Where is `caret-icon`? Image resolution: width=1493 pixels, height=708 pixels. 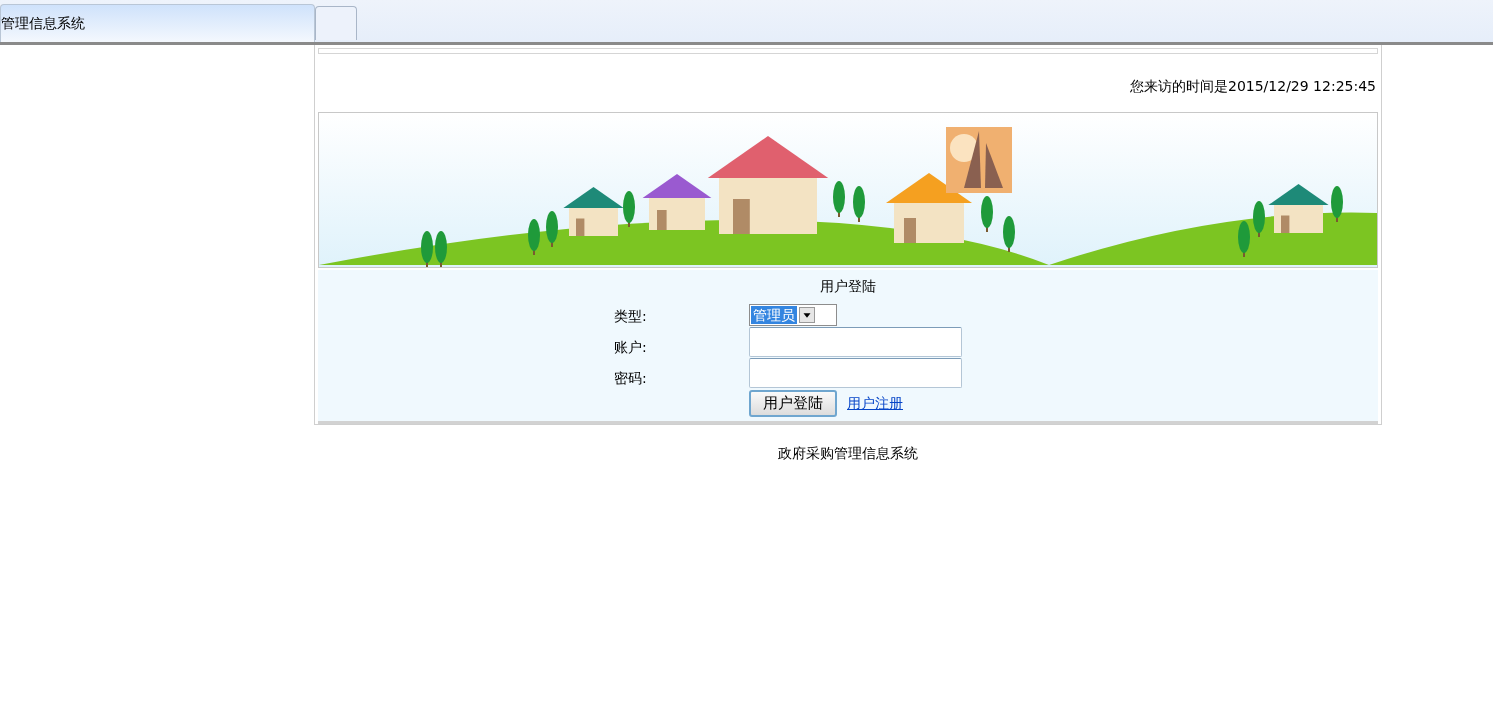
caret-icon is located at coordinates (807, 315).